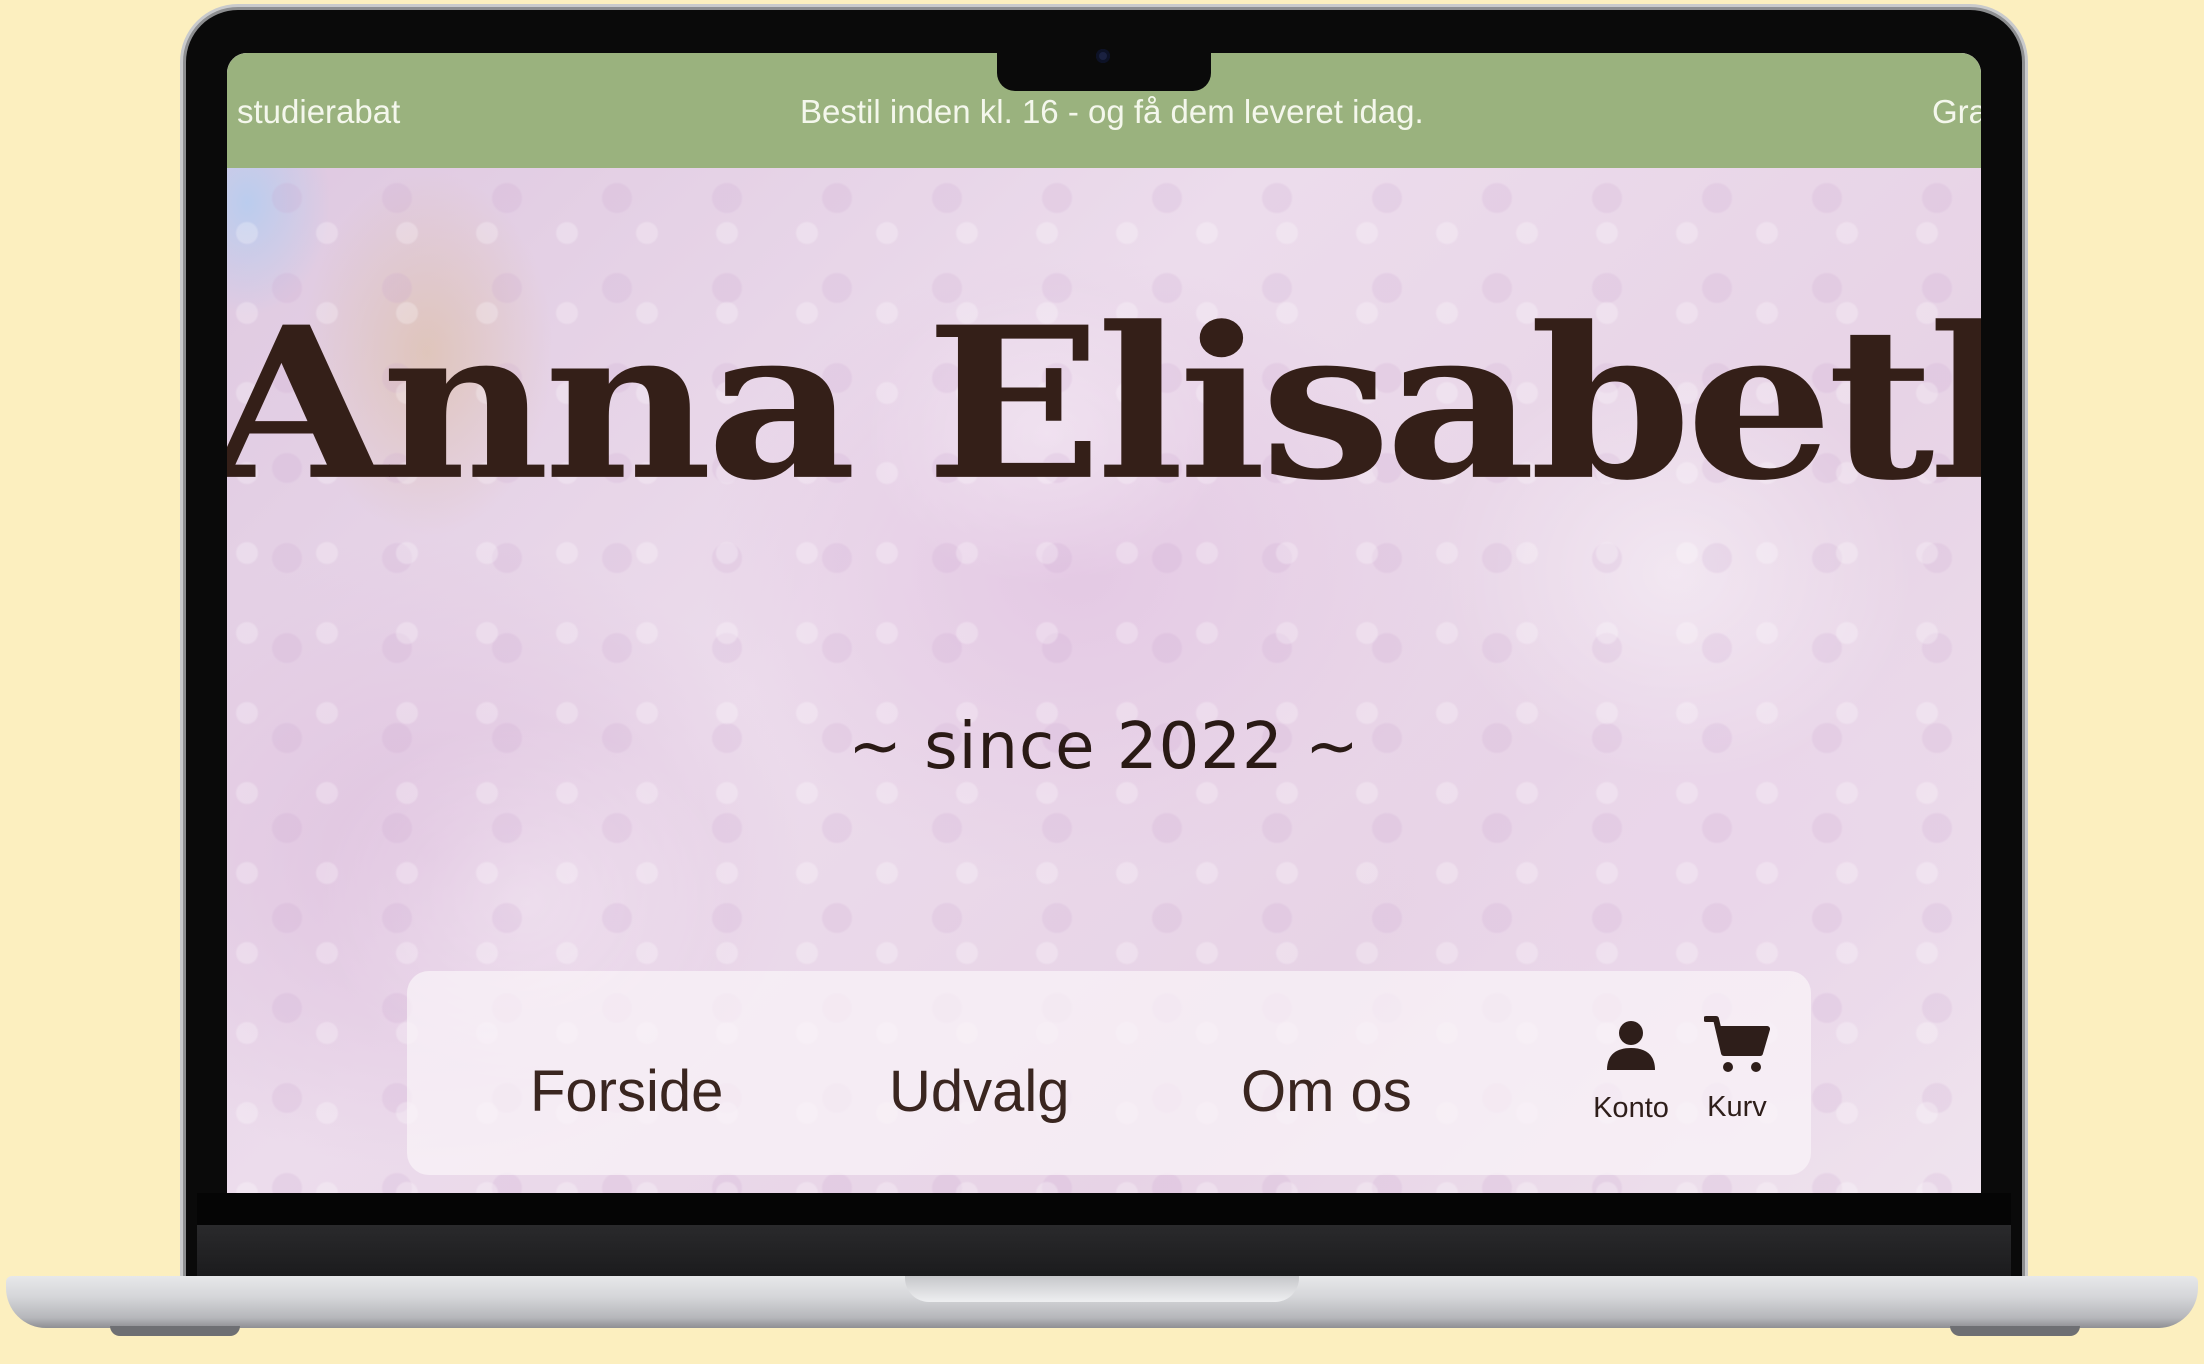 This screenshot has width=2204, height=1364. I want to click on laptop-foot-right, so click(2015, 1331).